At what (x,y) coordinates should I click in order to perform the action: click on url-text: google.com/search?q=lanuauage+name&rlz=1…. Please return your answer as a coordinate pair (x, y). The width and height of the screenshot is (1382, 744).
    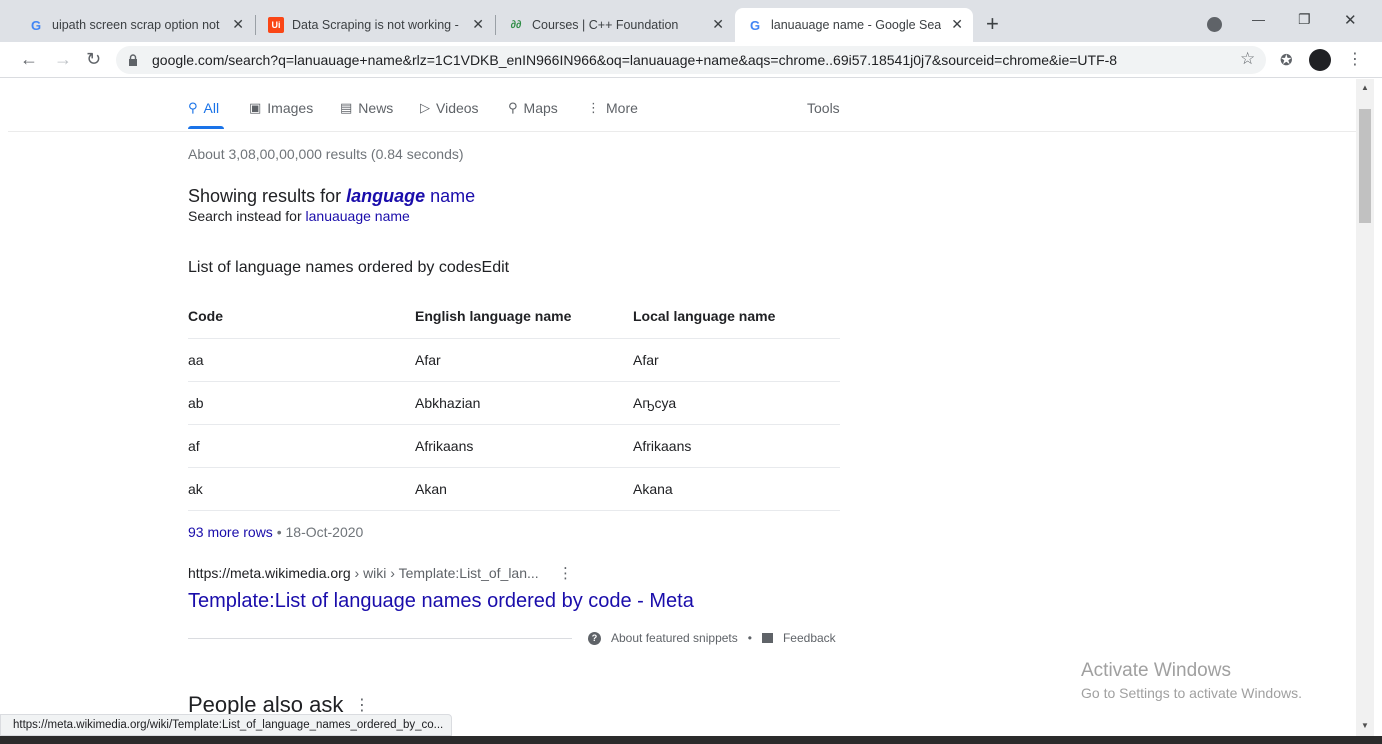
    Looking at the image, I should click on (635, 60).